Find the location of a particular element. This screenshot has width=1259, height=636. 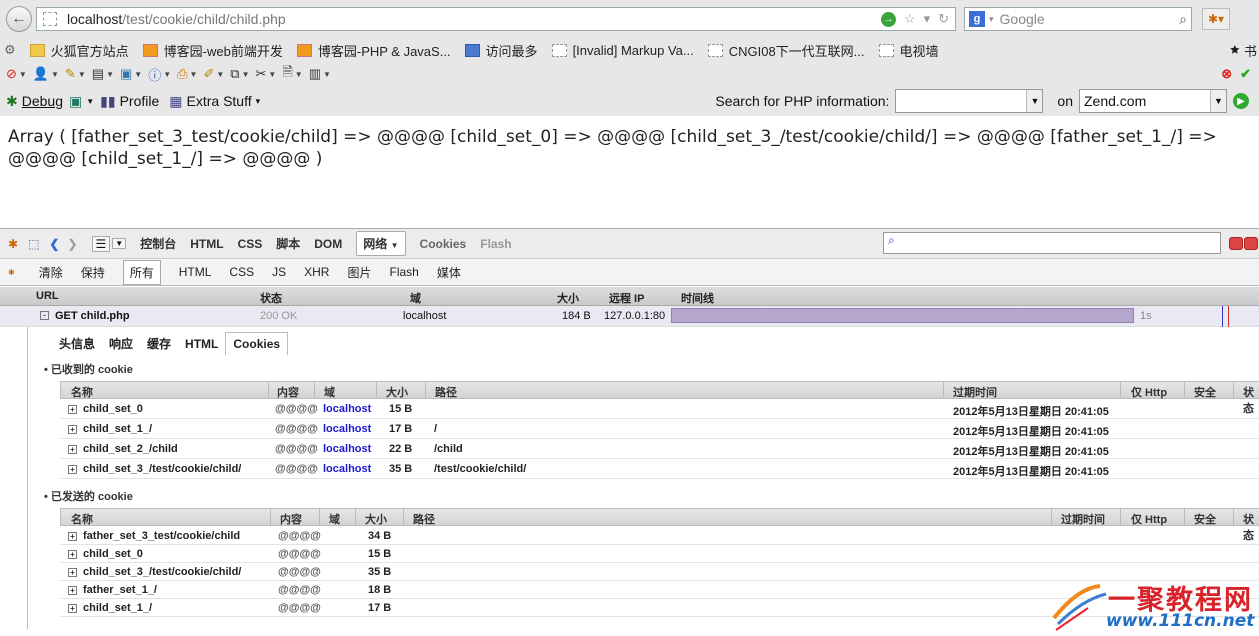

outline-button: ✐ ▼ is located at coordinates (213, 74).